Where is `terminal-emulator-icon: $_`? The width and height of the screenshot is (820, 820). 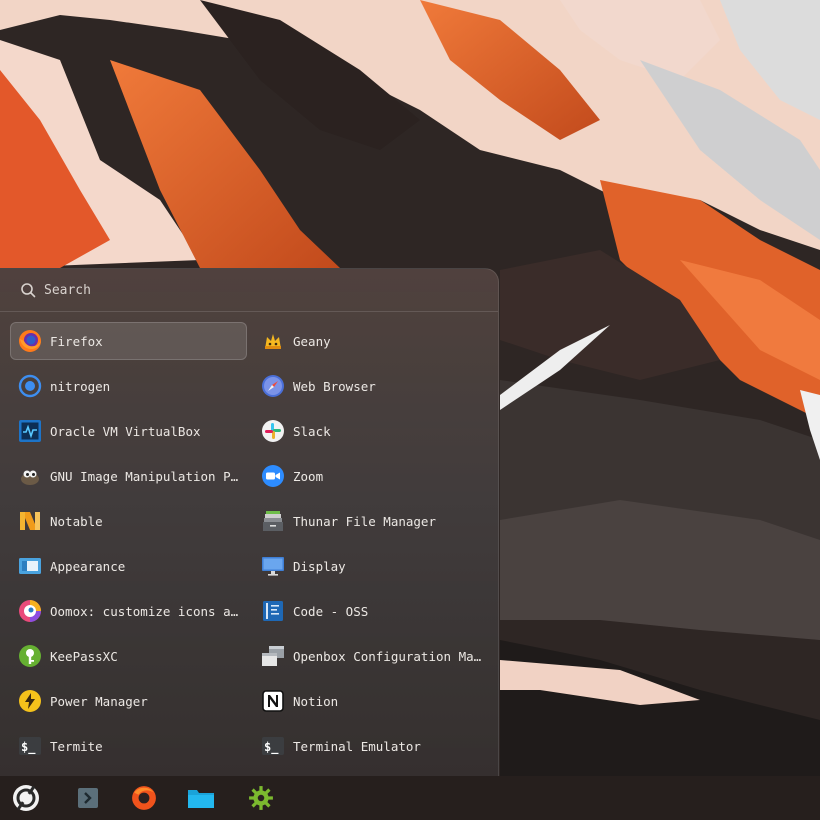 terminal-emulator-icon: $_ is located at coordinates (273, 746).